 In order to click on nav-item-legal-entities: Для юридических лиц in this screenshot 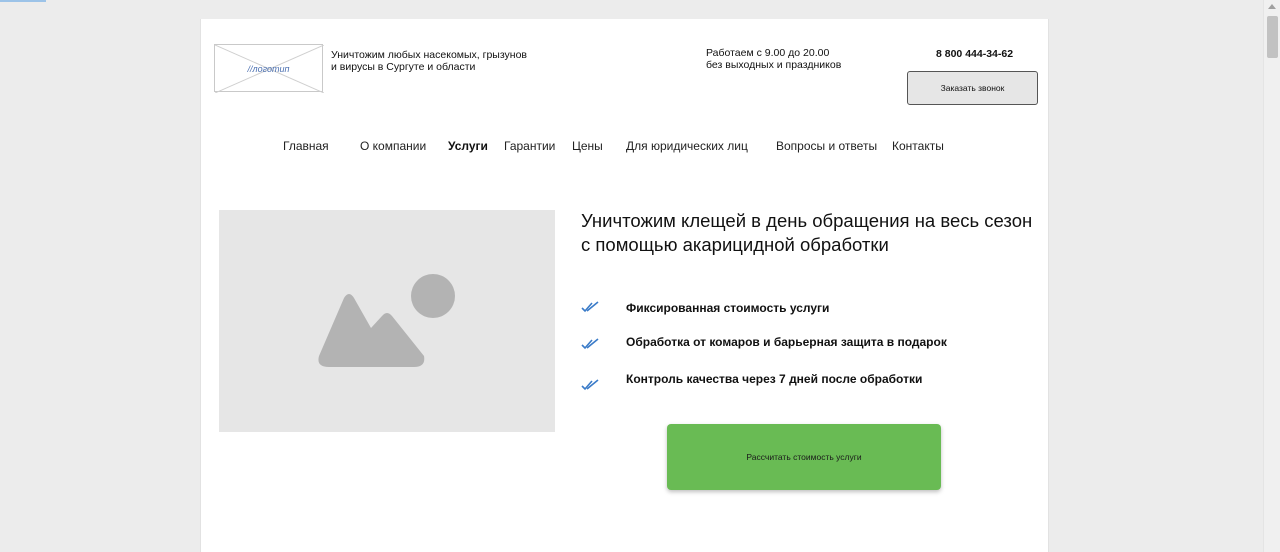, I will do `click(687, 146)`.